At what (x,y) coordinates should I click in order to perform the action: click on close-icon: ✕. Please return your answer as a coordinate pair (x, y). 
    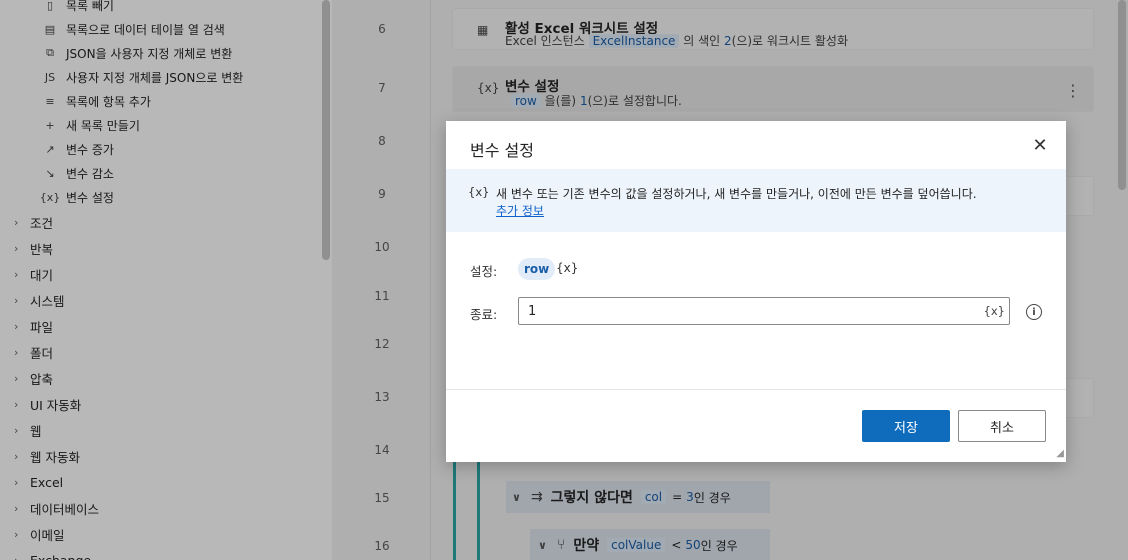
    Looking at the image, I should click on (1040, 145).